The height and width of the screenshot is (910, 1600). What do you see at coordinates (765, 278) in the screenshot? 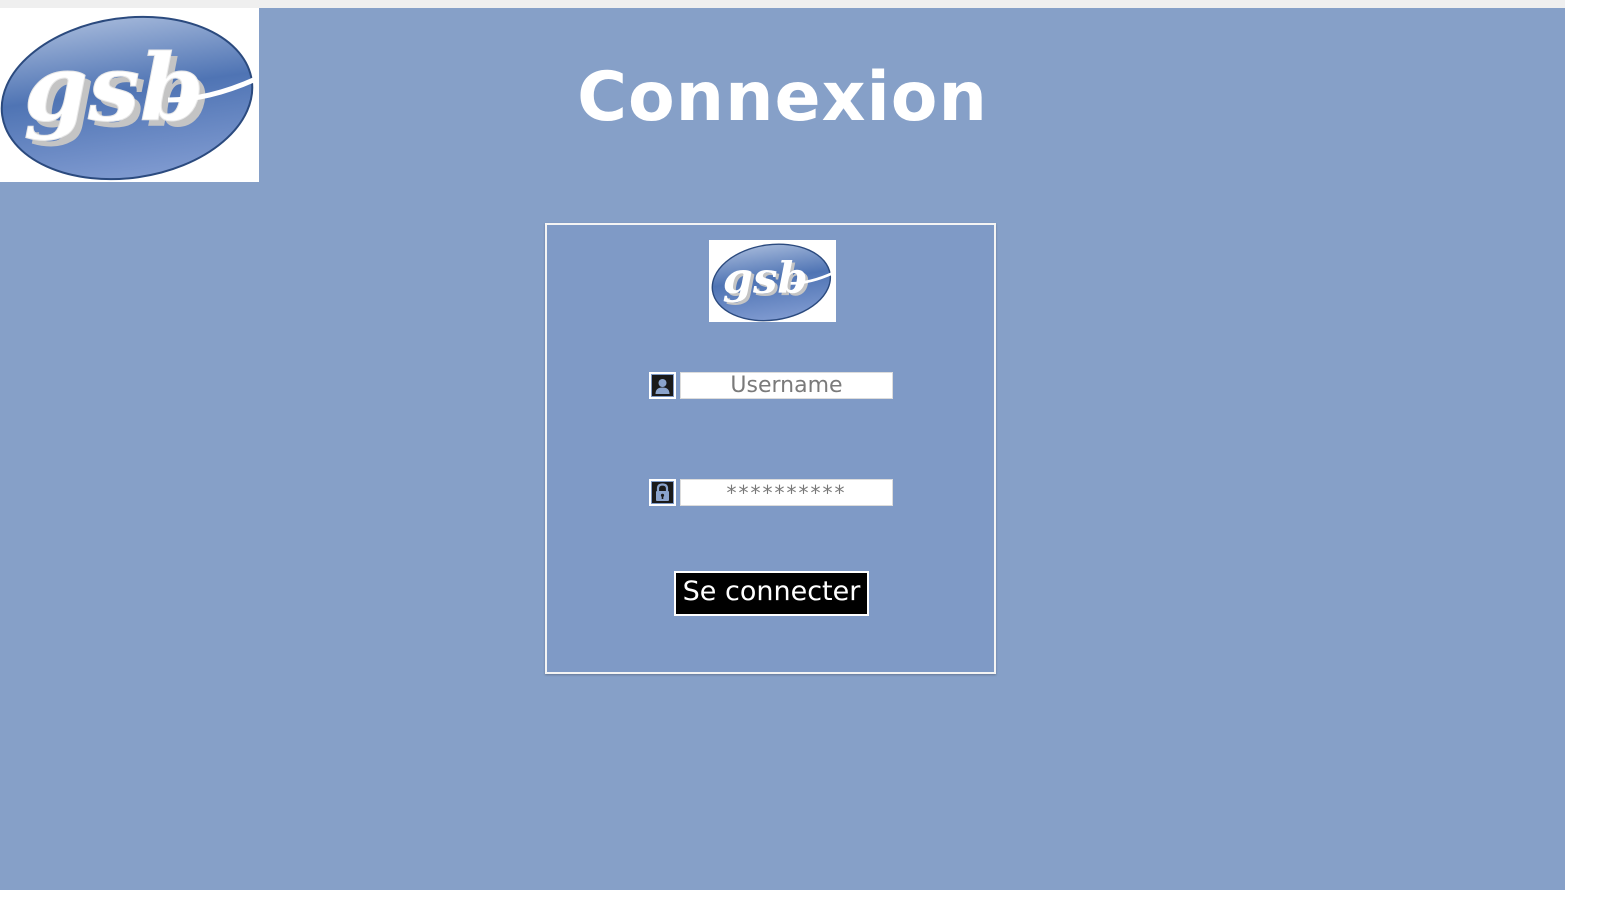
I see `gsb-logo-small-text-front: gsb` at bounding box center [765, 278].